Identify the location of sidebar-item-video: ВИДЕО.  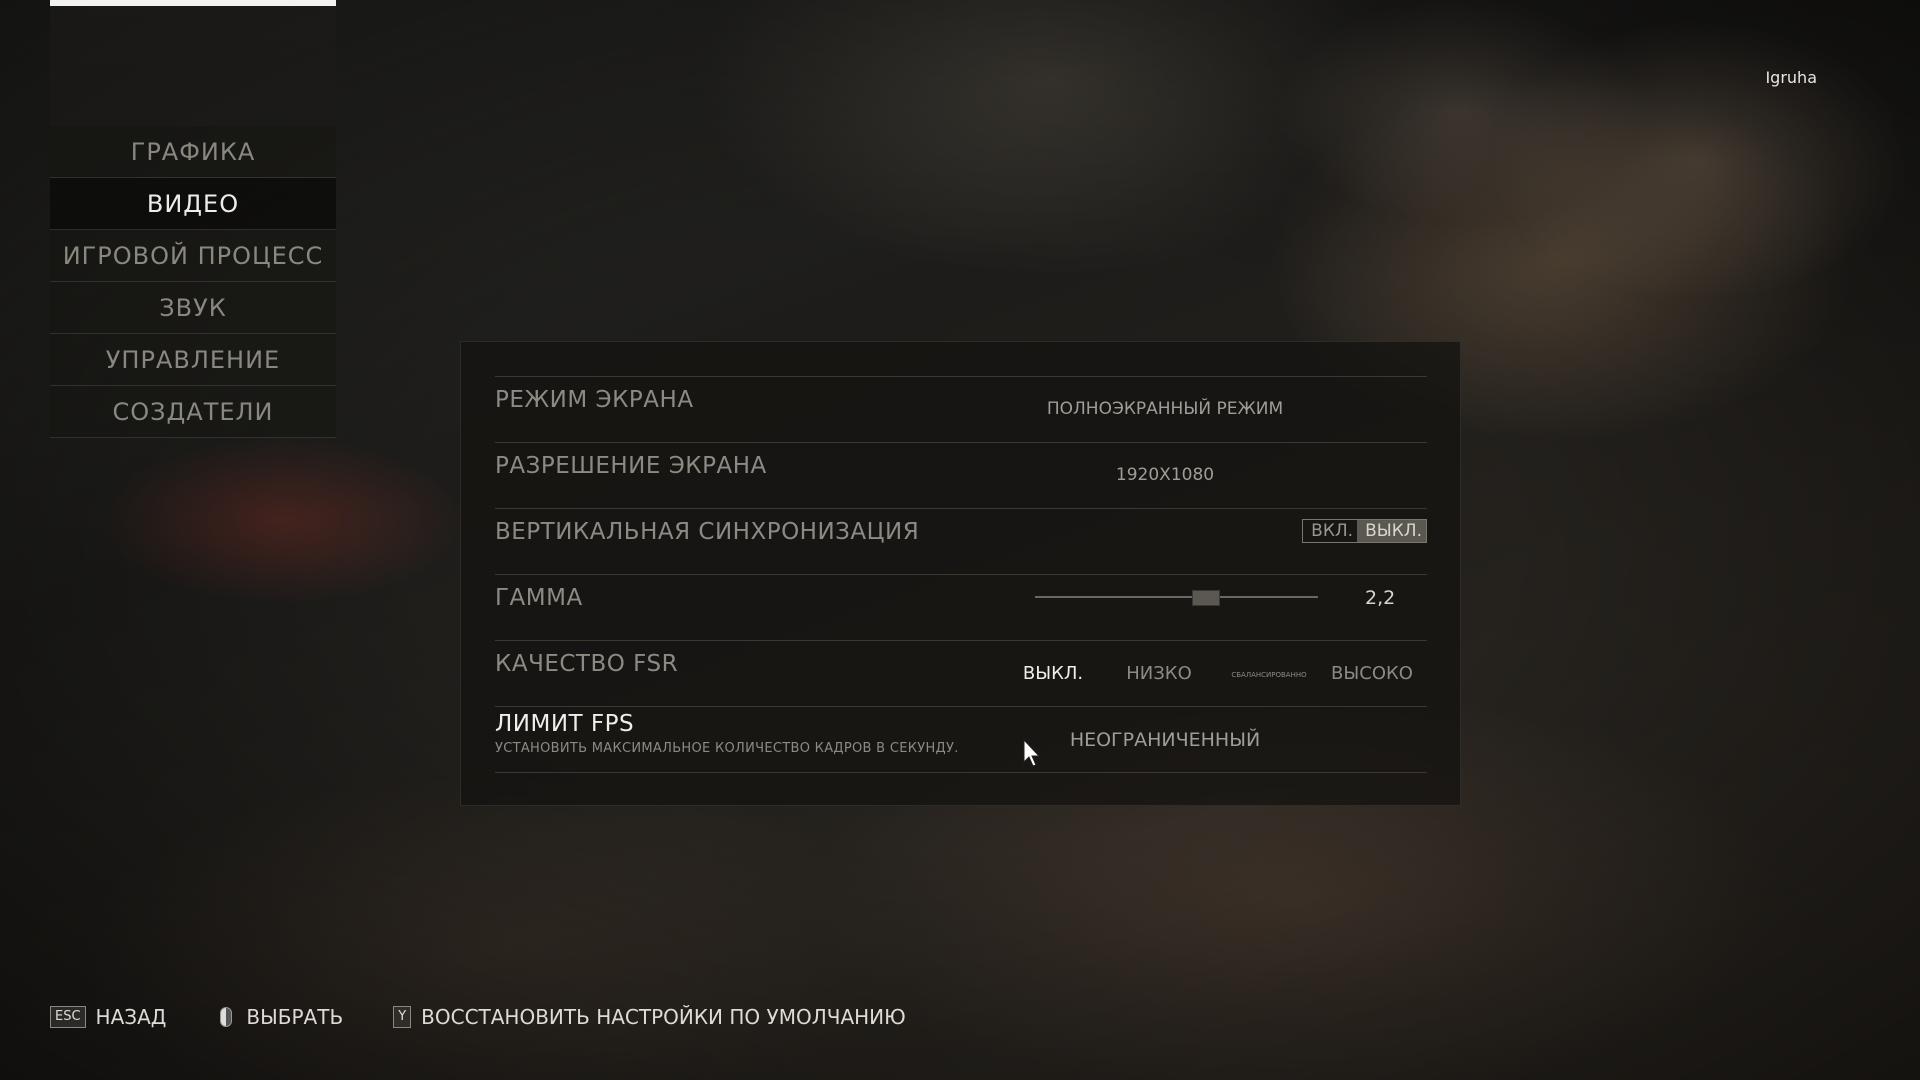
(193, 204).